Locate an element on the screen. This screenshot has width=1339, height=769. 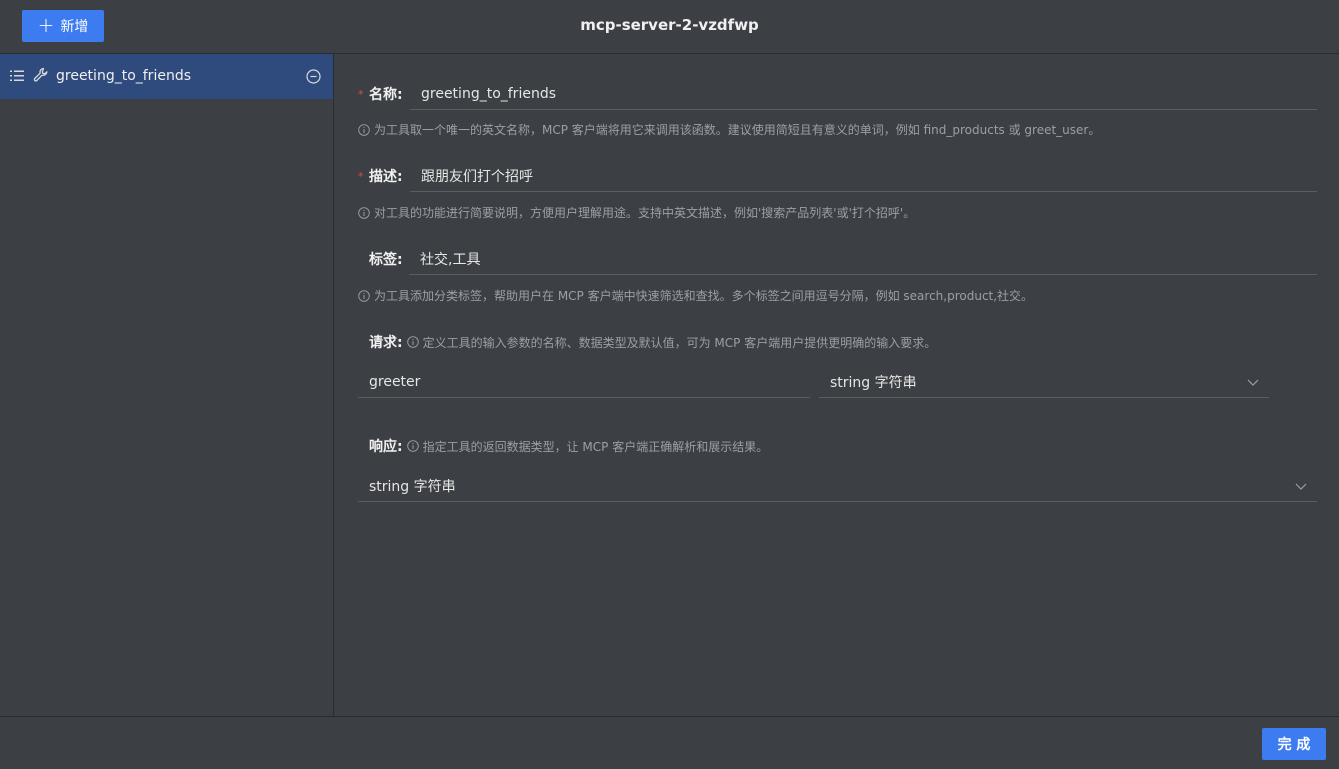
tags-label: 标签: is located at coordinates (386, 260).